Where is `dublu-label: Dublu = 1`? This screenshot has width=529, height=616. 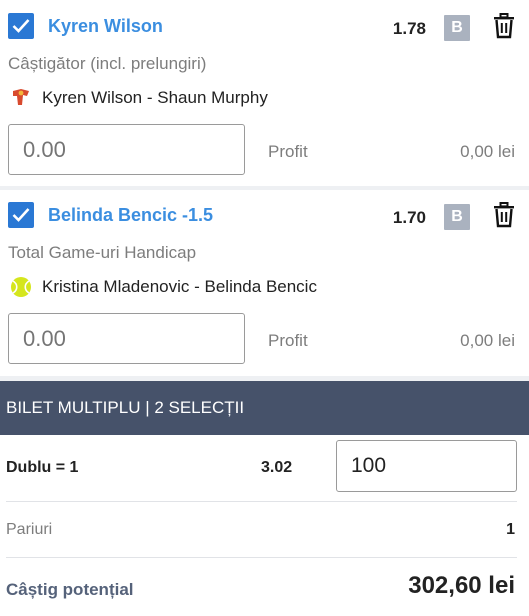
dublu-label: Dublu = 1 is located at coordinates (42, 467).